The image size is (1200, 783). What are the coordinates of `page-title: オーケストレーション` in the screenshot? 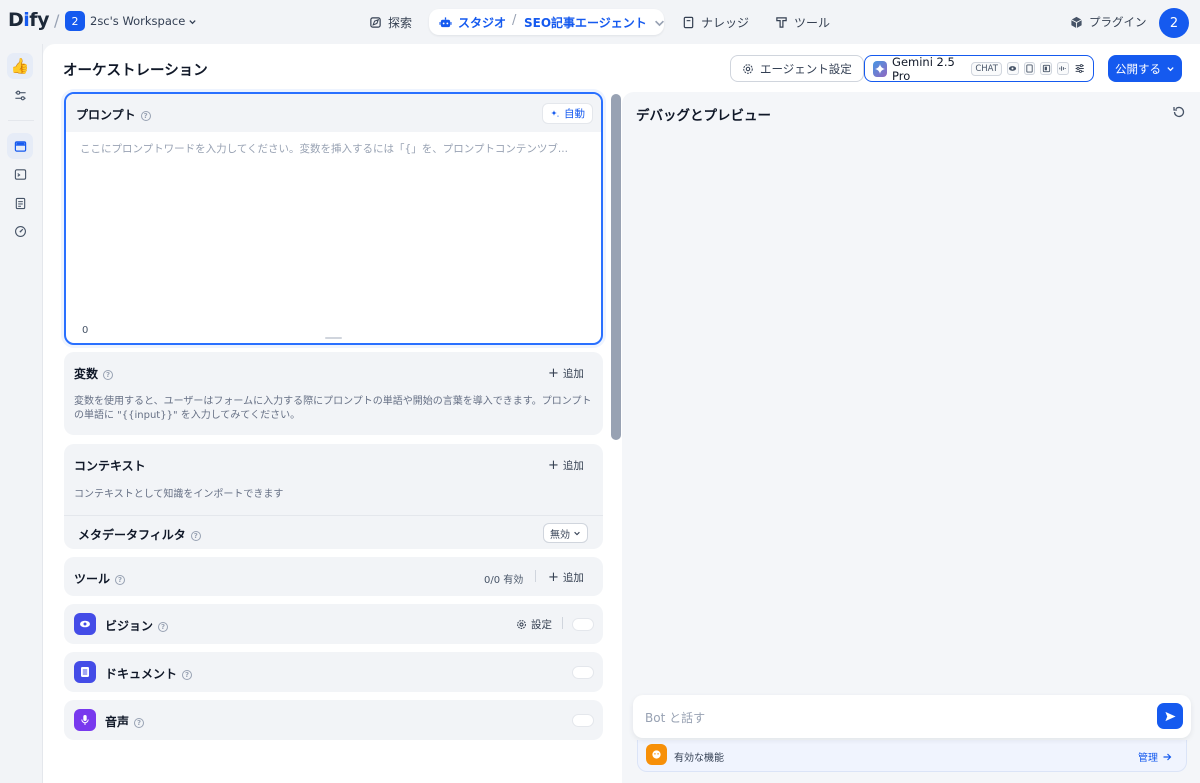 It's located at (135, 71).